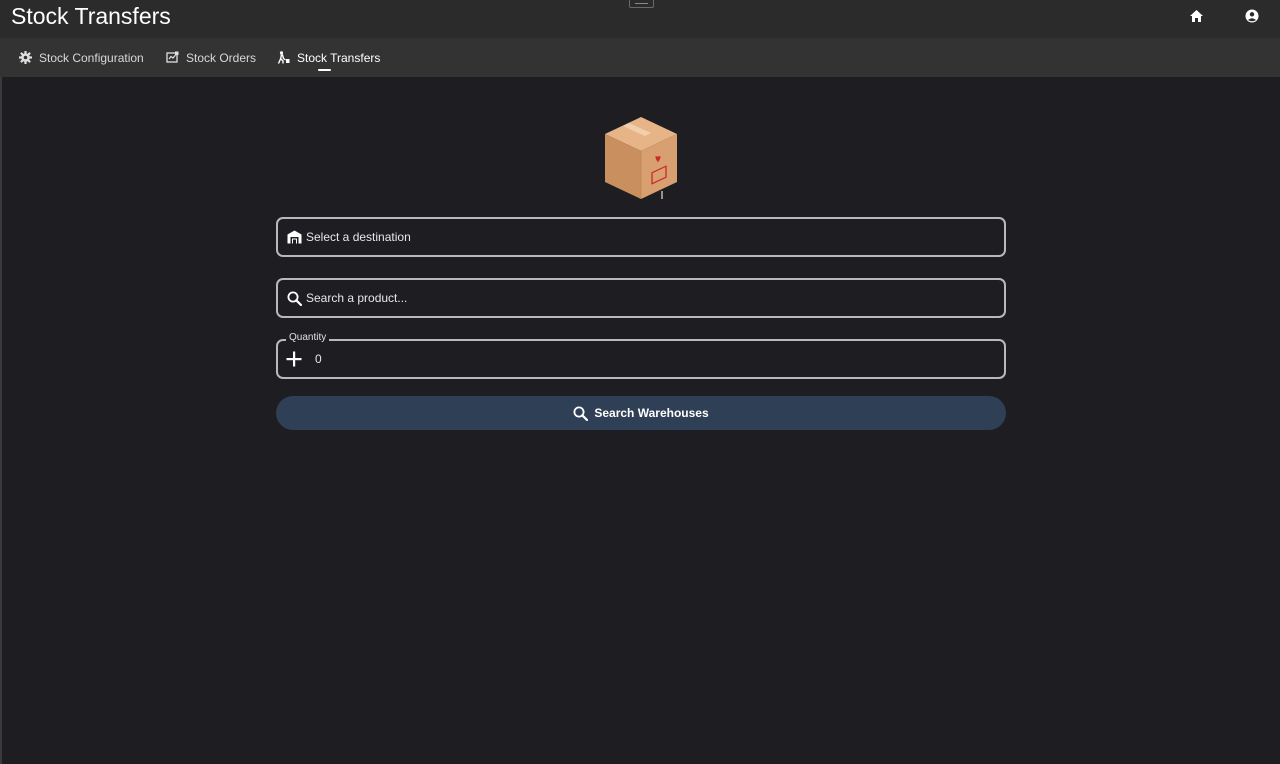 The width and height of the screenshot is (1280, 764). I want to click on window-edge, so click(1, 382).